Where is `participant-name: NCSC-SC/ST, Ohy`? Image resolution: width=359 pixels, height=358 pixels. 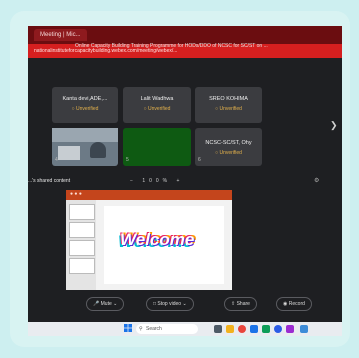 participant-name: NCSC-SC/ST, Ohy is located at coordinates (228, 143).